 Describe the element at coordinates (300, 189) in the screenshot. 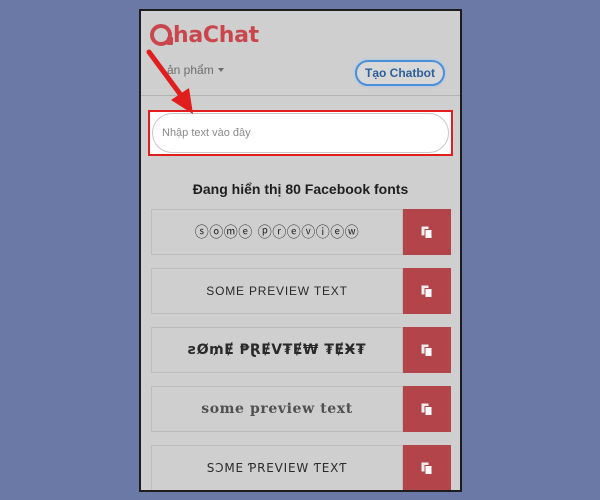

I see `font-count-heading: Đang hiển thị 80 Facebook fonts` at that location.